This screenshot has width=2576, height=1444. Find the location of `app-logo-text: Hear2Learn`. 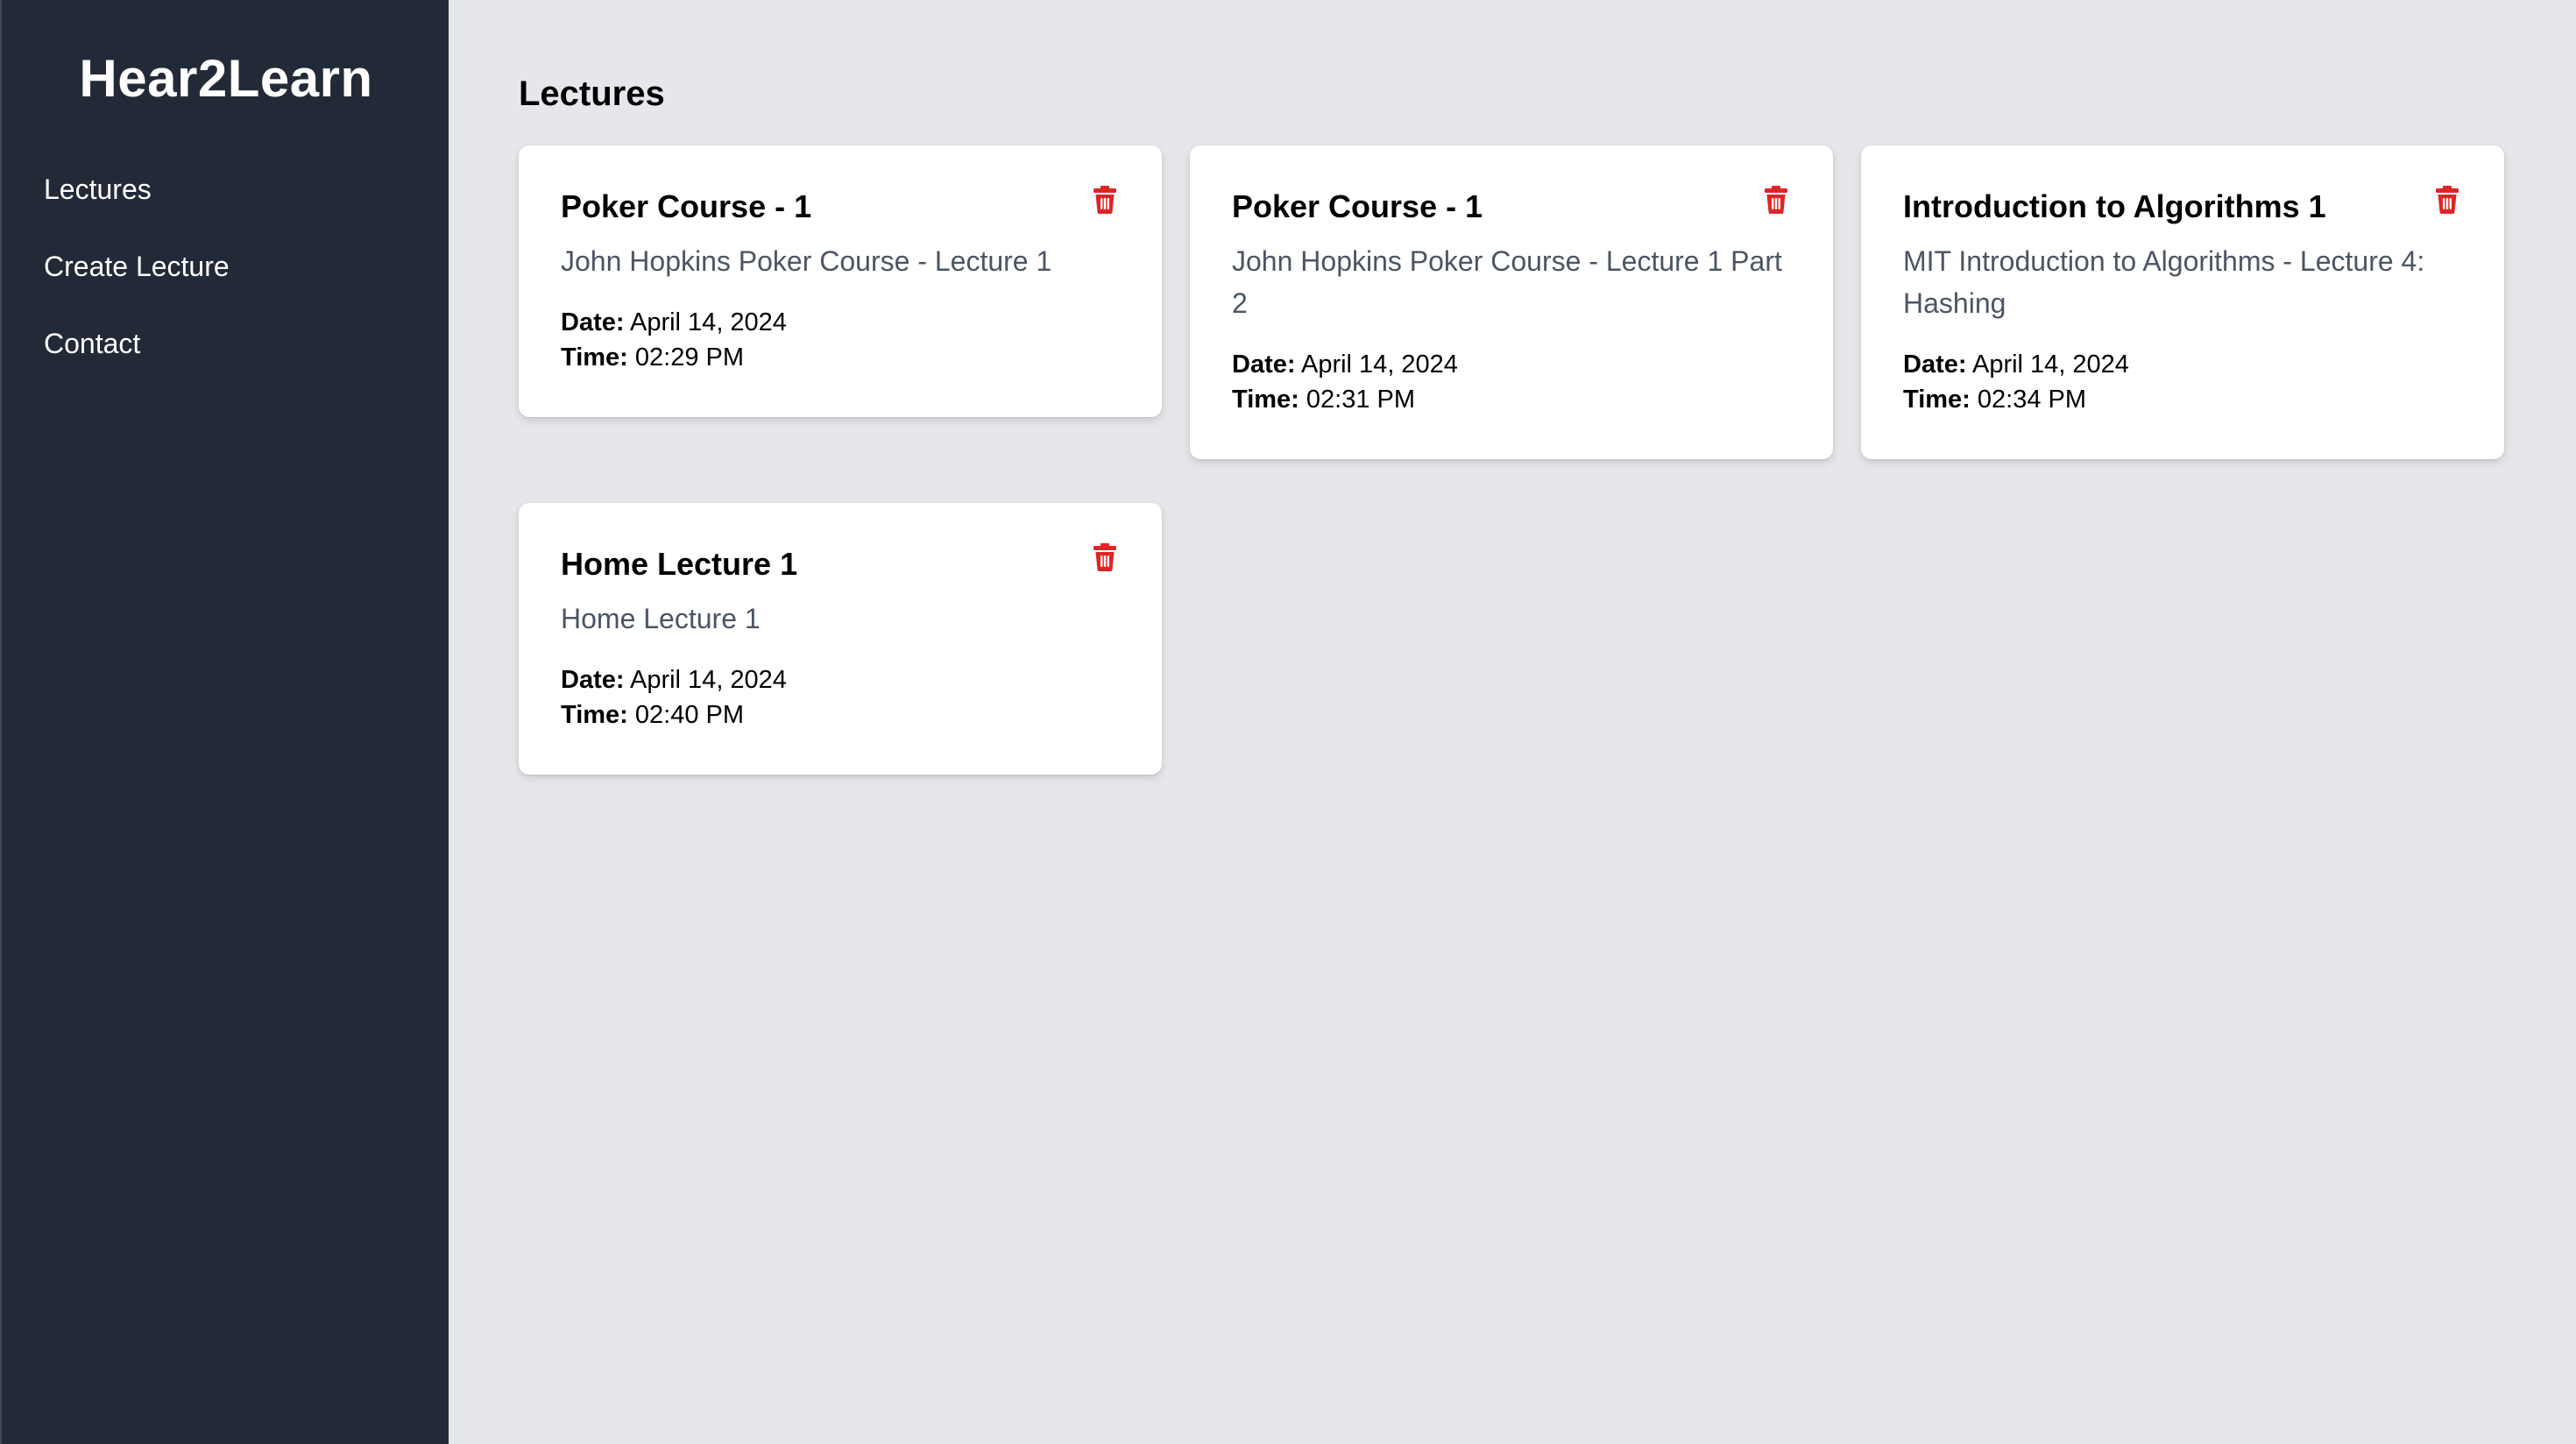

app-logo-text: Hear2Learn is located at coordinates (226, 79).